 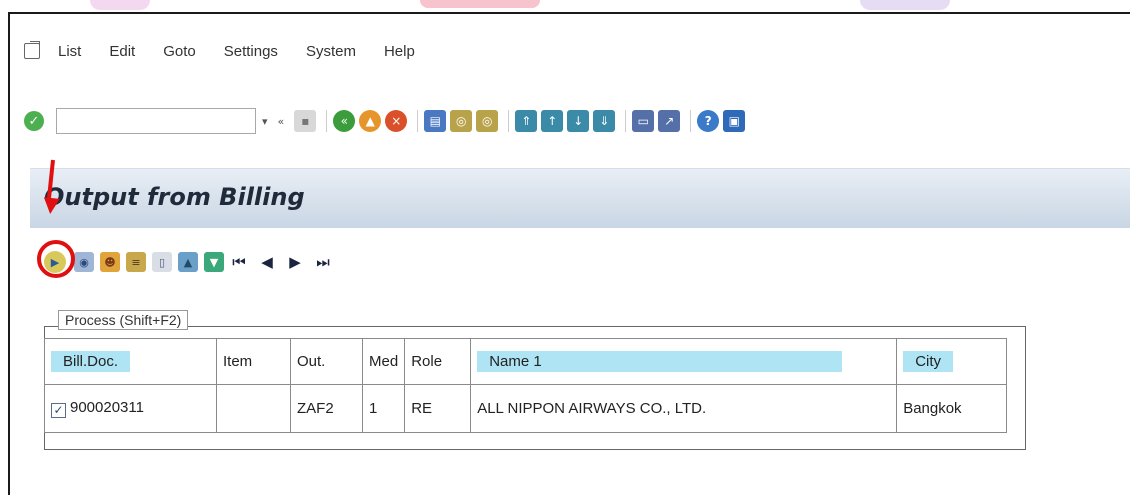 What do you see at coordinates (331, 51) in the screenshot?
I see `menu-system: System` at bounding box center [331, 51].